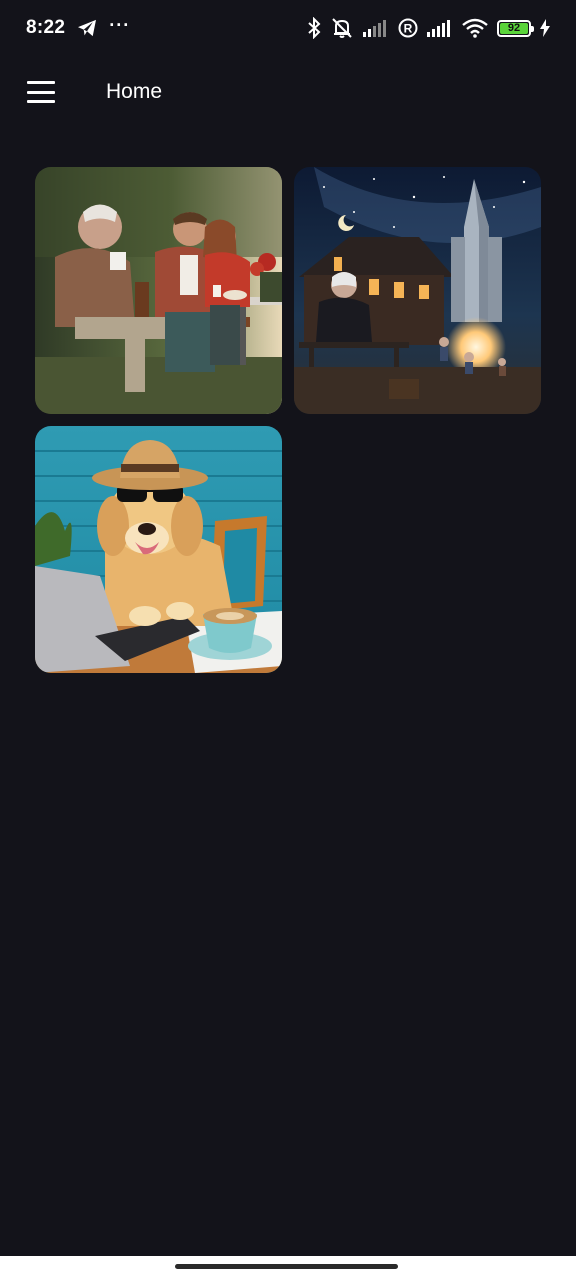 The height and width of the screenshot is (1280, 576). I want to click on signal-icon, so click(376, 28).